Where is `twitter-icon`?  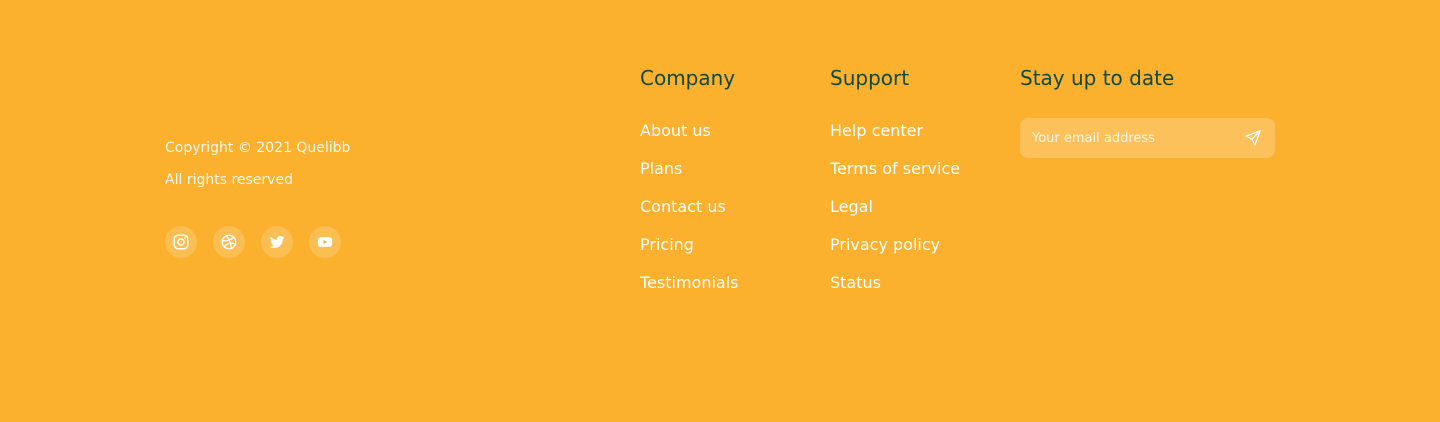
twitter-icon is located at coordinates (277, 242).